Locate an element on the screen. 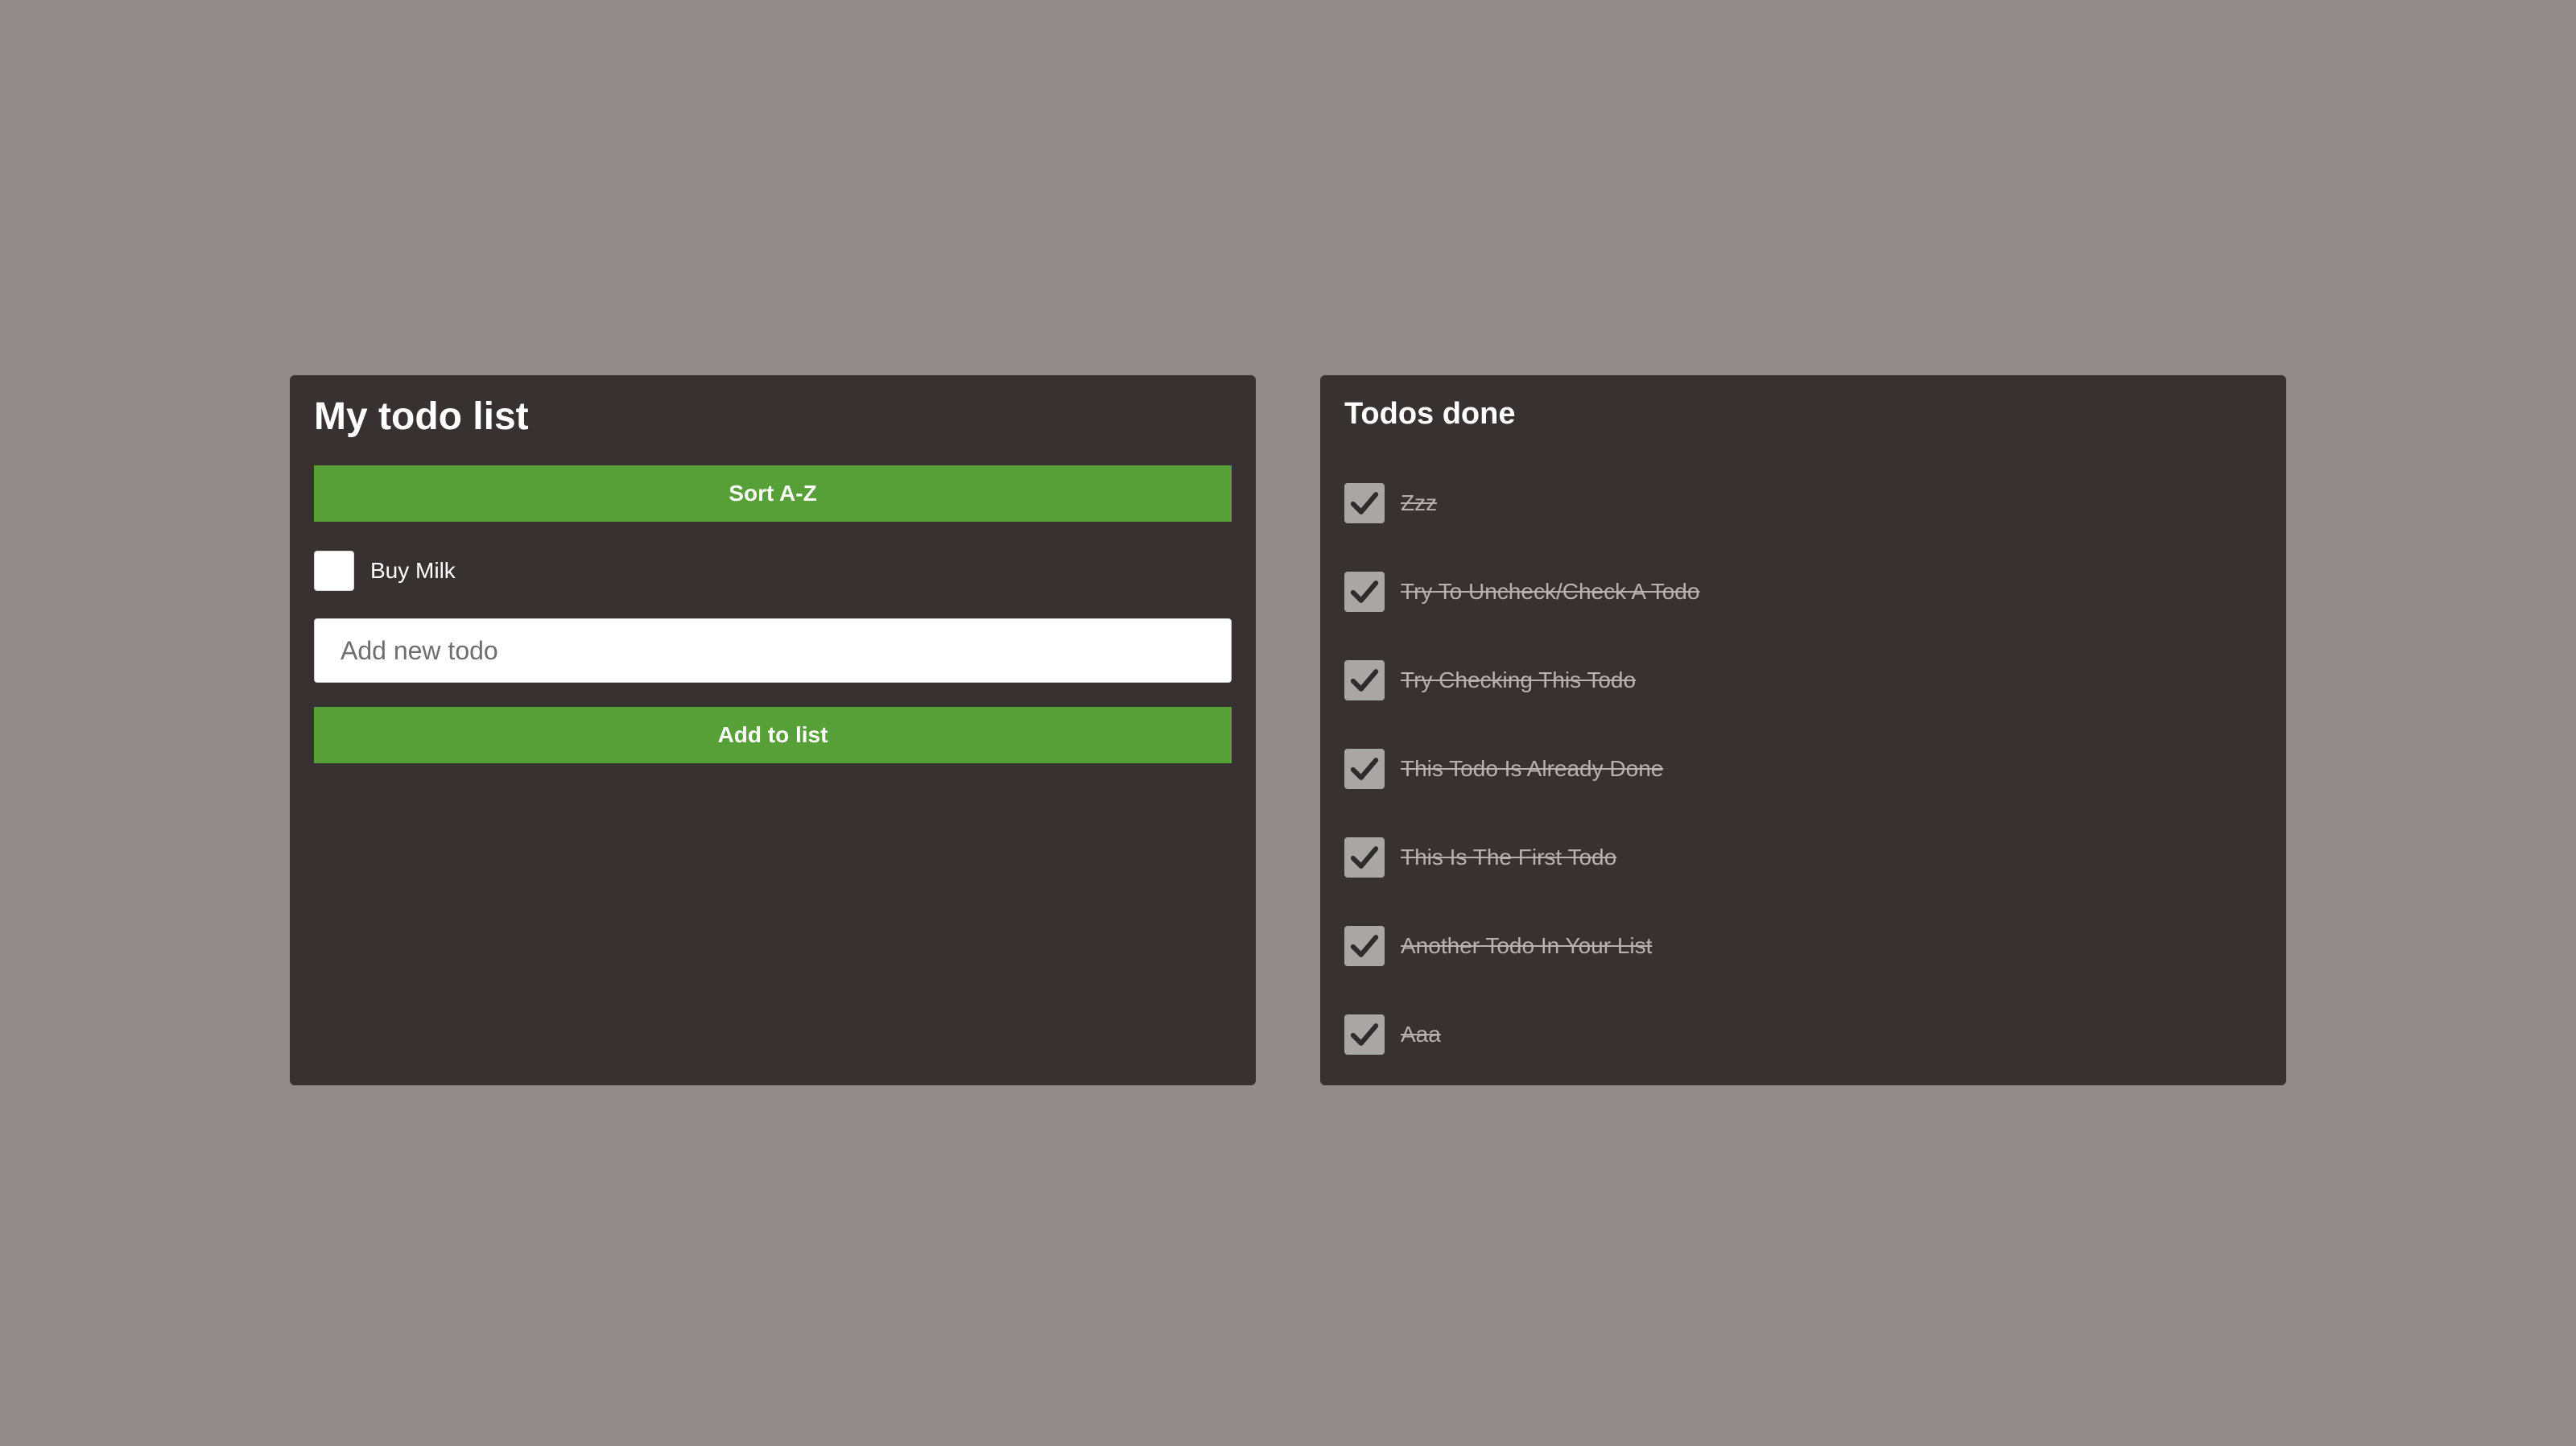  done-todo-label: This Is The First Todo is located at coordinates (1509, 857).